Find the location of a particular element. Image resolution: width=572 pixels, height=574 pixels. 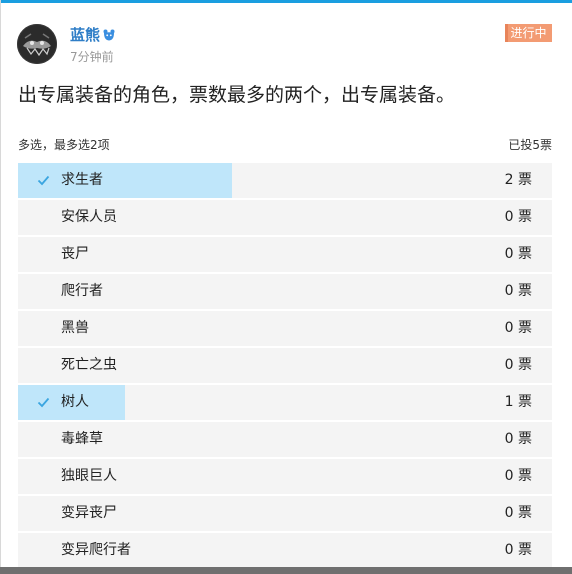

poll-option-label: 求生者 is located at coordinates (82, 180).